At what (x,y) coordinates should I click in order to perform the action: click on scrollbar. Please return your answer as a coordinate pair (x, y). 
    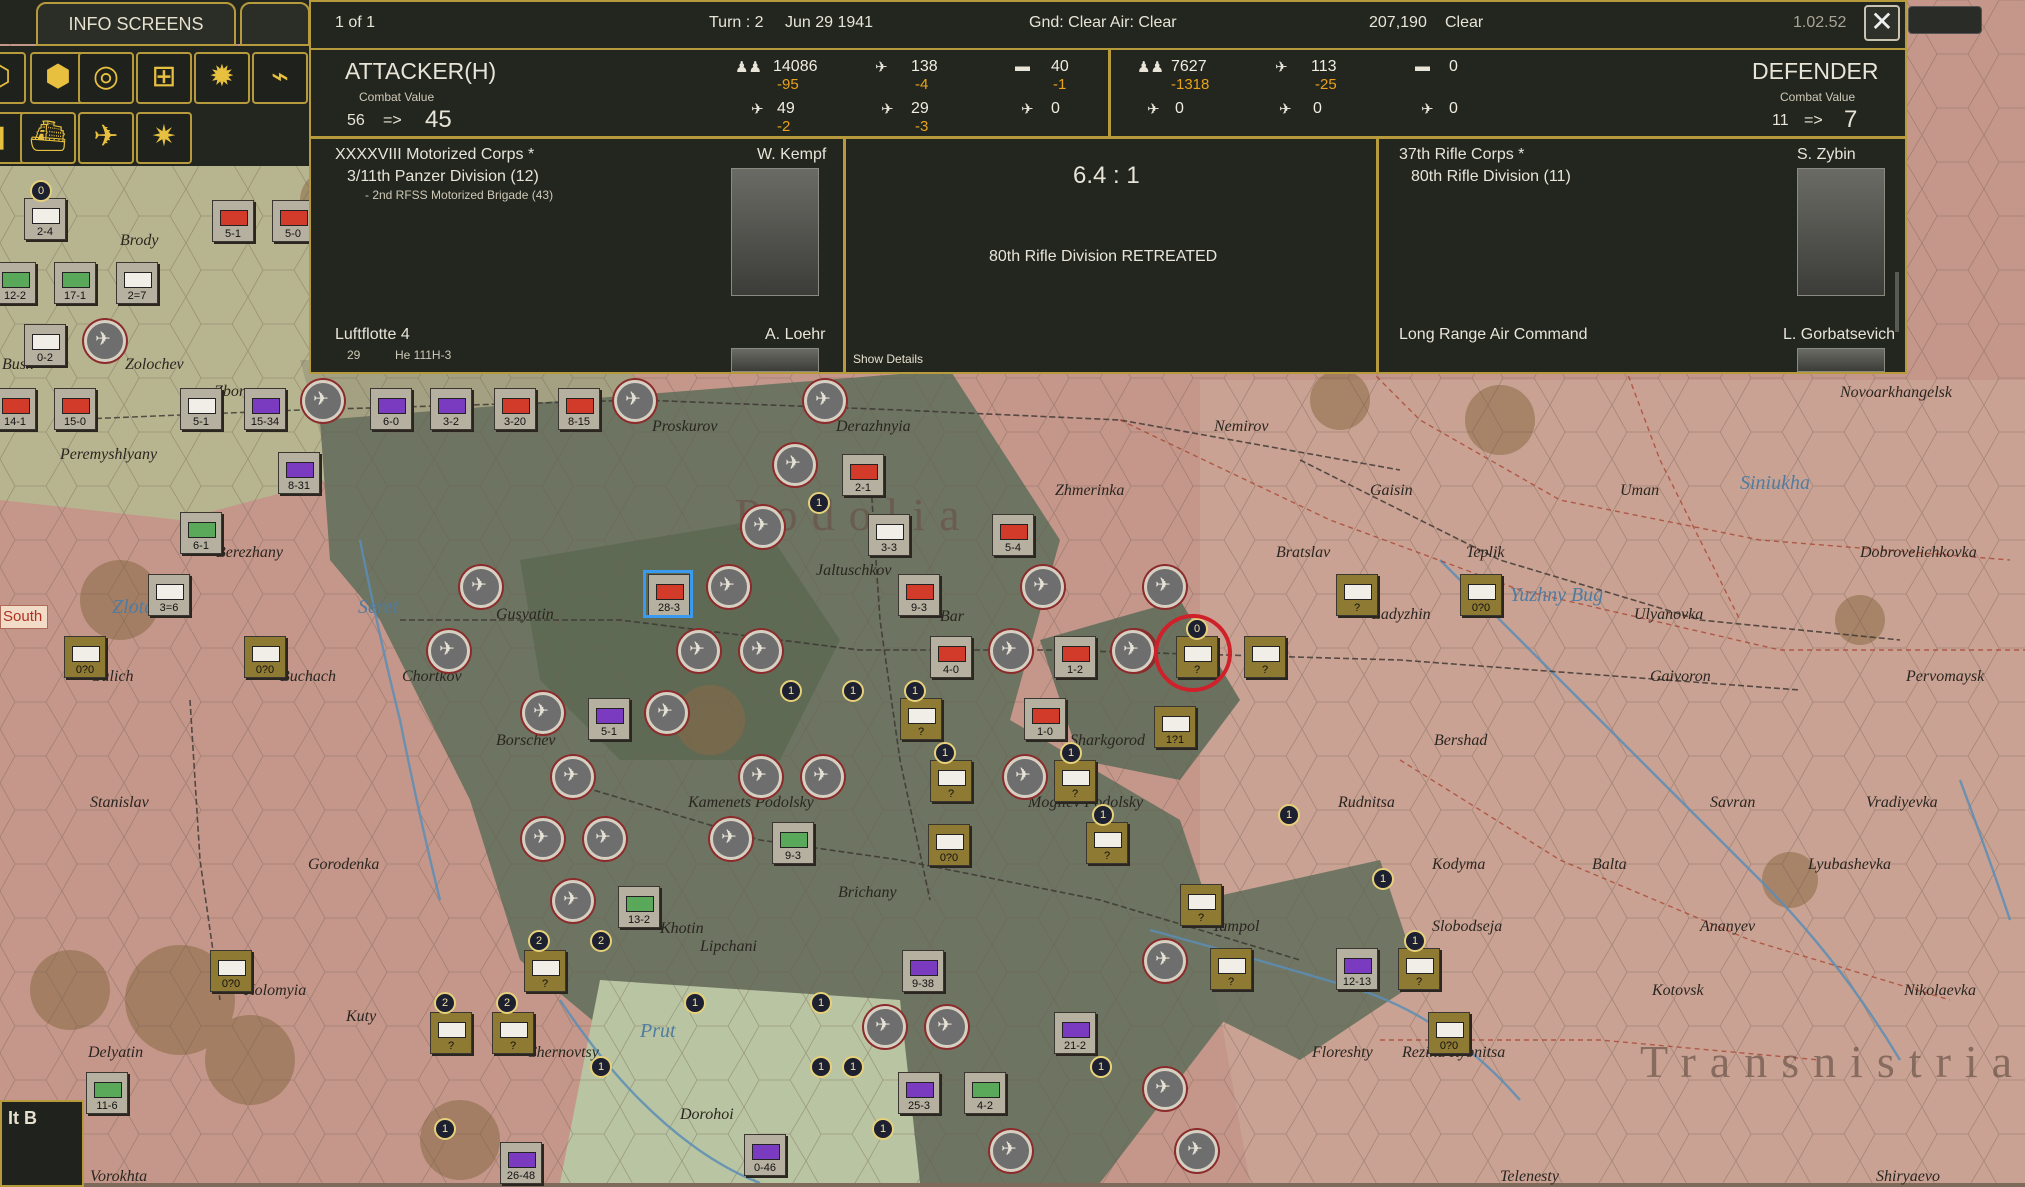
    Looking at the image, I should click on (1897, 302).